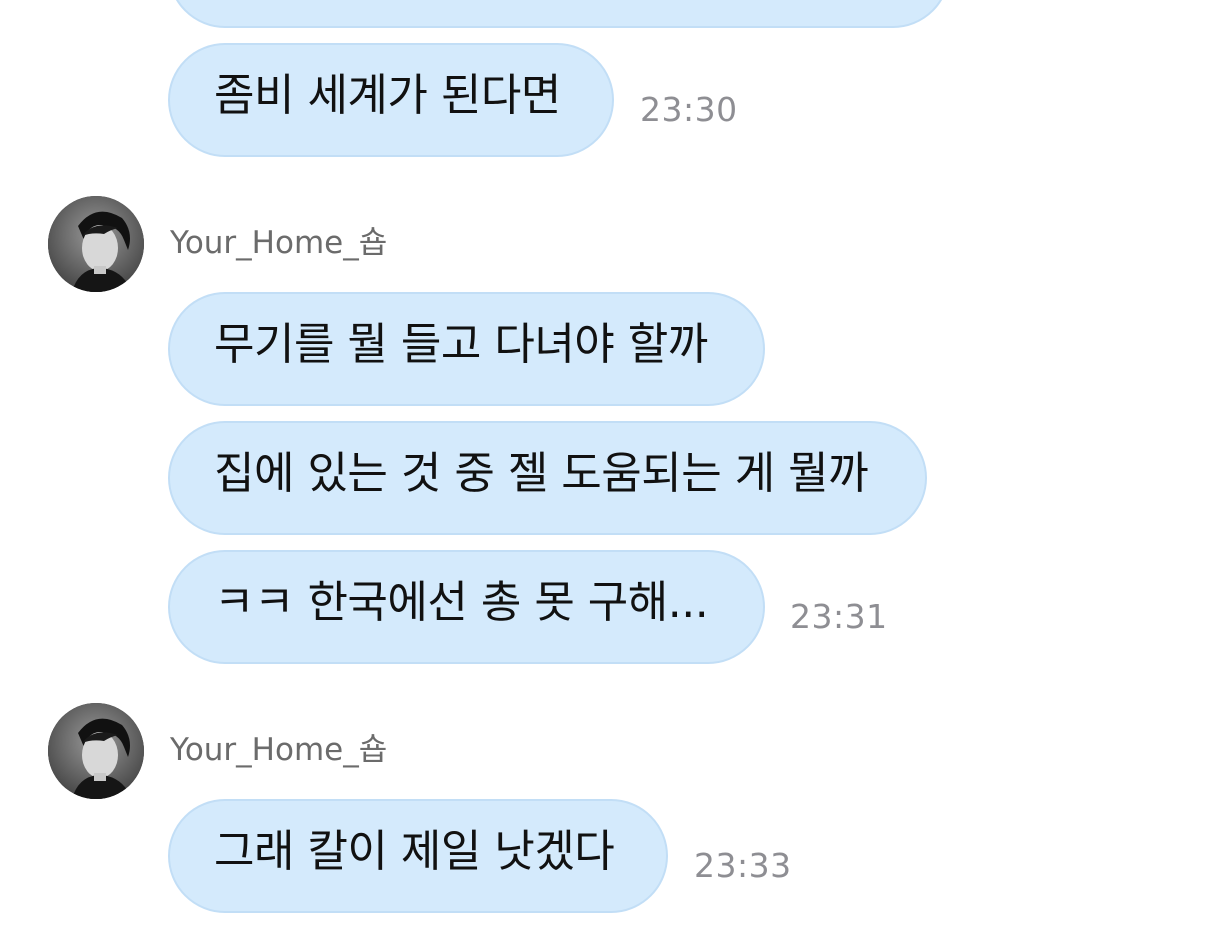  Describe the element at coordinates (689, 109) in the screenshot. I see `message-timestamp: 23:30` at that location.